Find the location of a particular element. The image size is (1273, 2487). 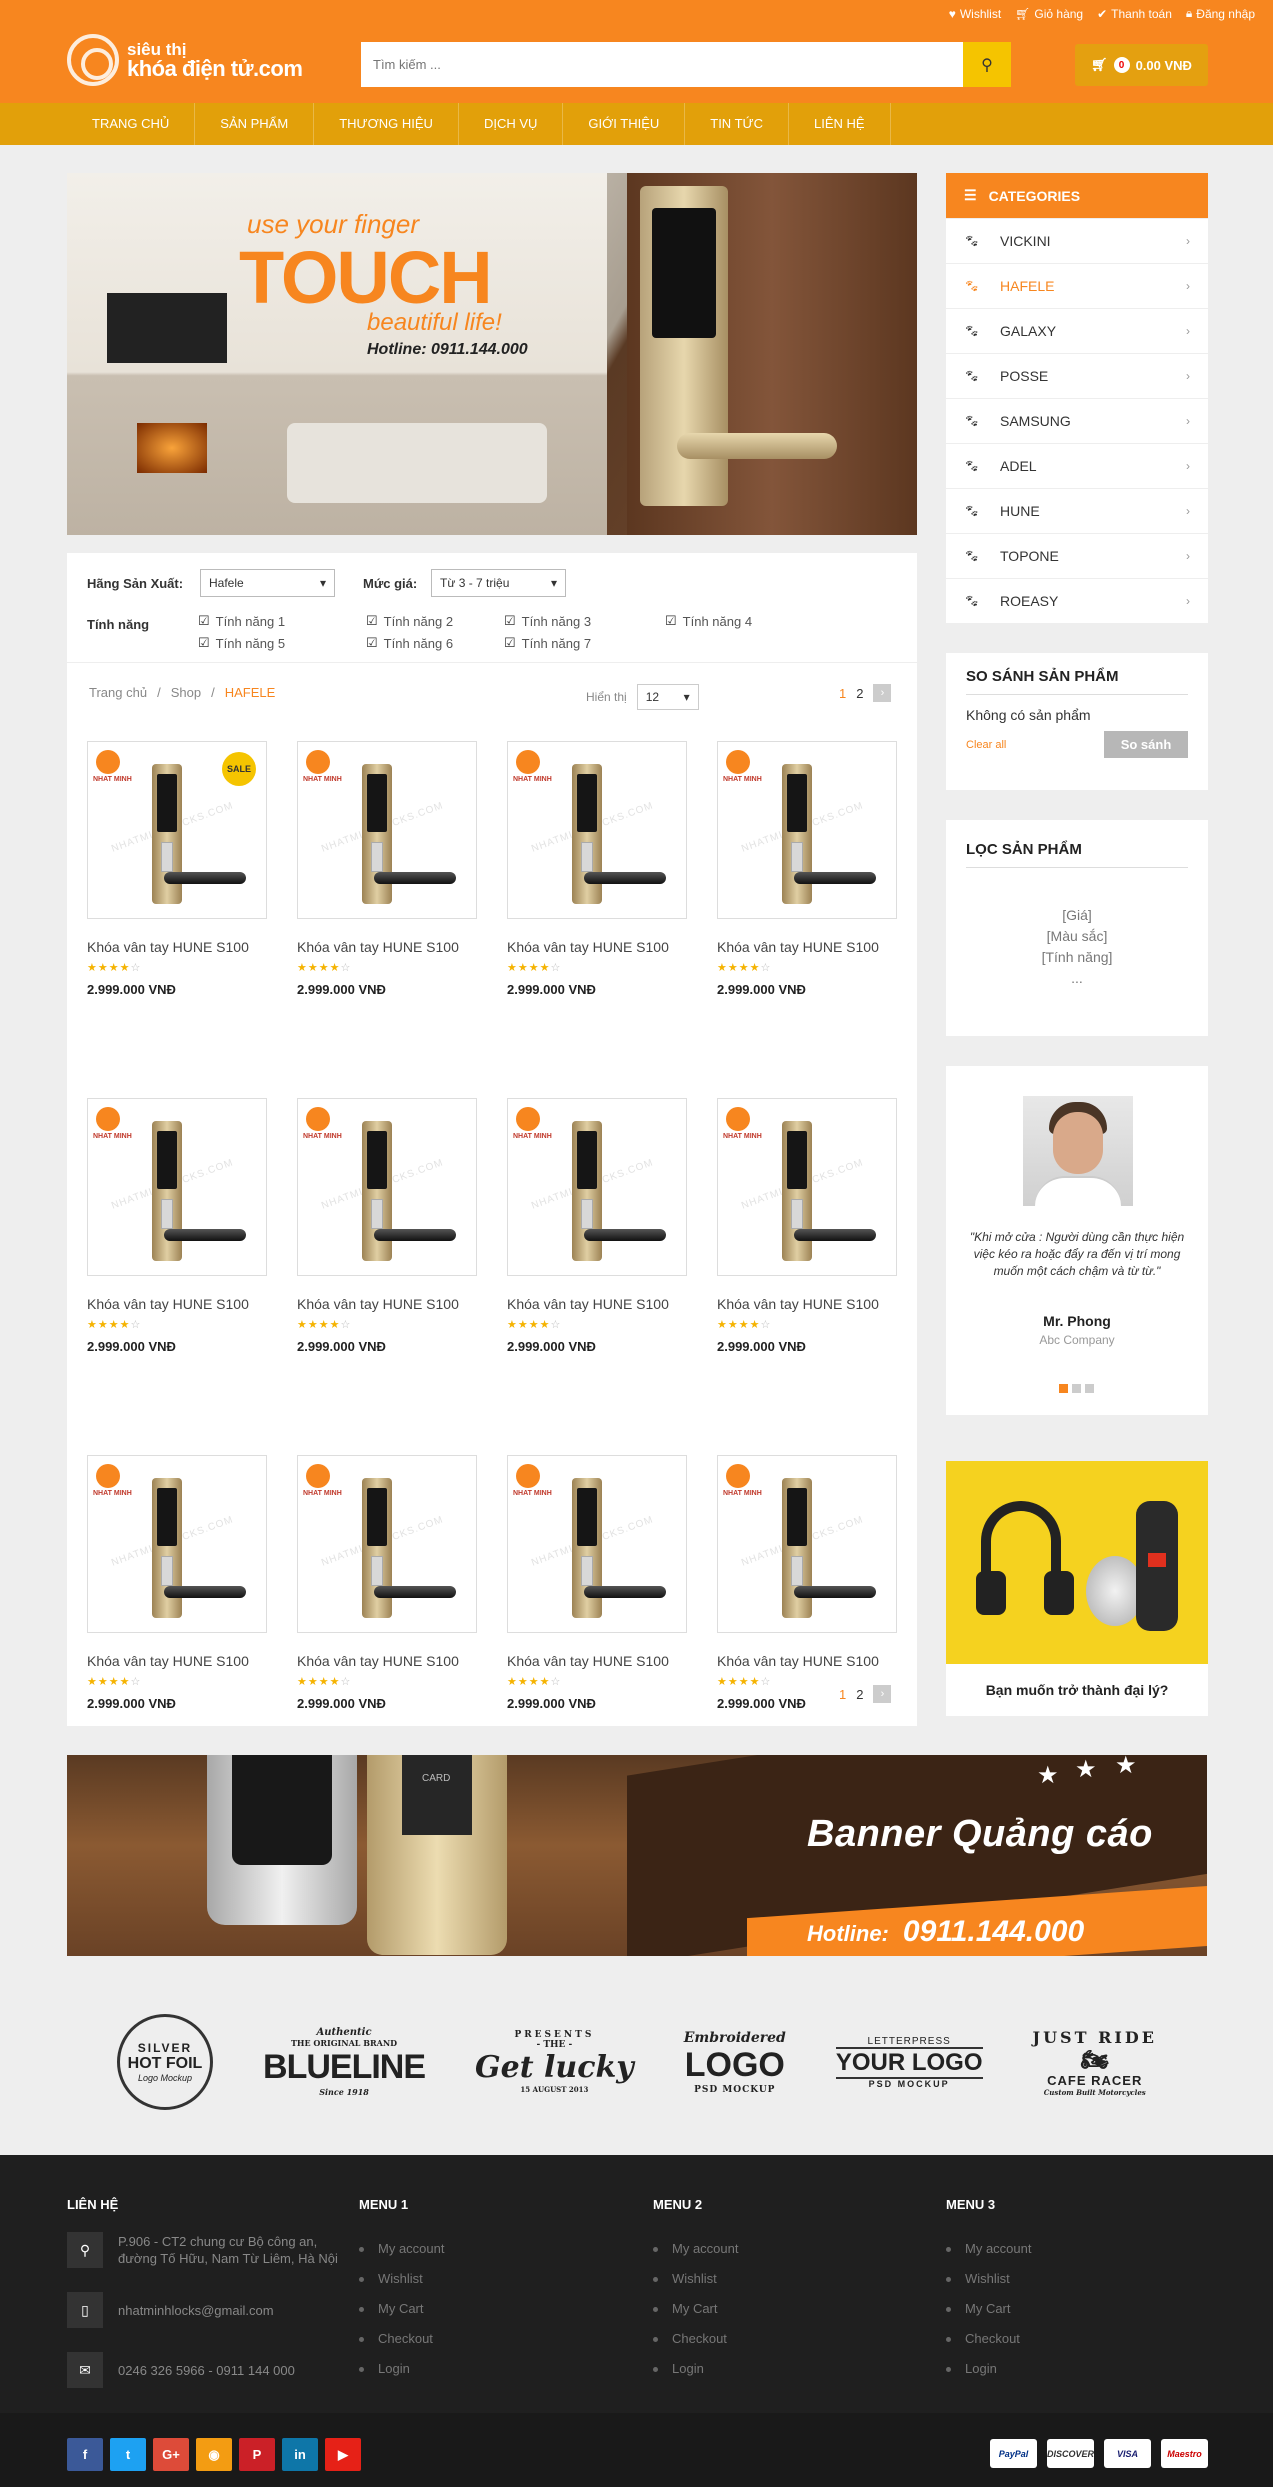

pinterest-icon: P is located at coordinates (257, 2454).